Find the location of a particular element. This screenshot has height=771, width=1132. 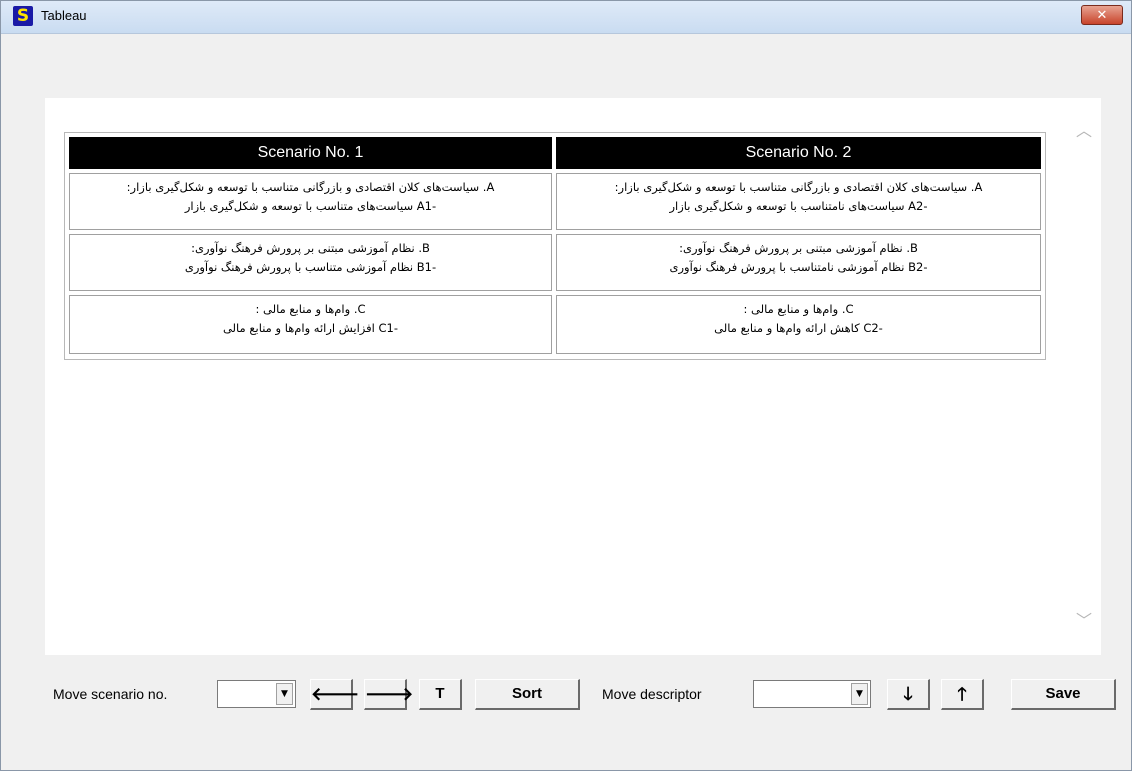

move-up-button: 🡑 is located at coordinates (962, 694).